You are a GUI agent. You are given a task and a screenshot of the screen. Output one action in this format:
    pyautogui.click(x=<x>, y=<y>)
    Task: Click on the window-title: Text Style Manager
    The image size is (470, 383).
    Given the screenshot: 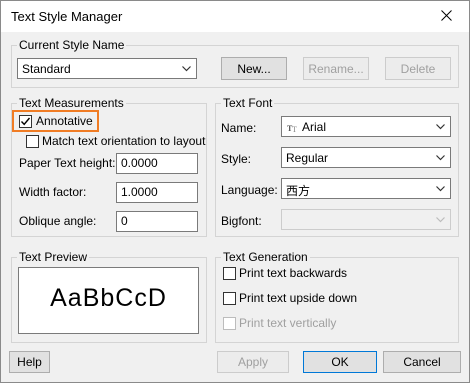 What is the action you would take?
    pyautogui.click(x=67, y=16)
    